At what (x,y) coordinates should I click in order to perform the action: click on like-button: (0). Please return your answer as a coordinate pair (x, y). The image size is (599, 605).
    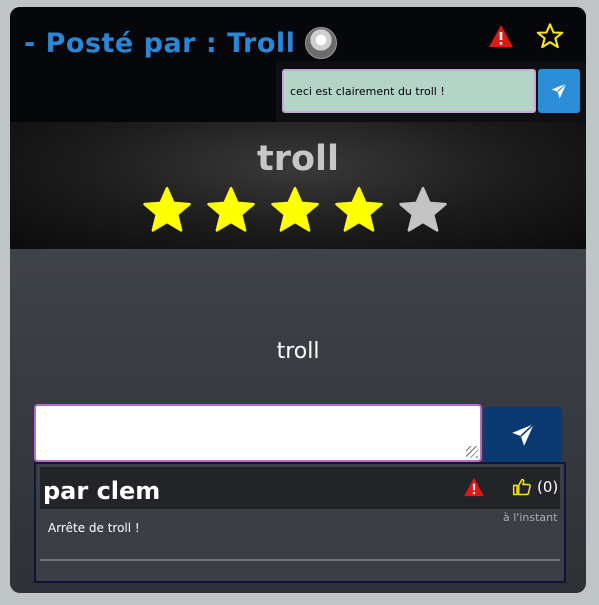
    Looking at the image, I should click on (535, 487).